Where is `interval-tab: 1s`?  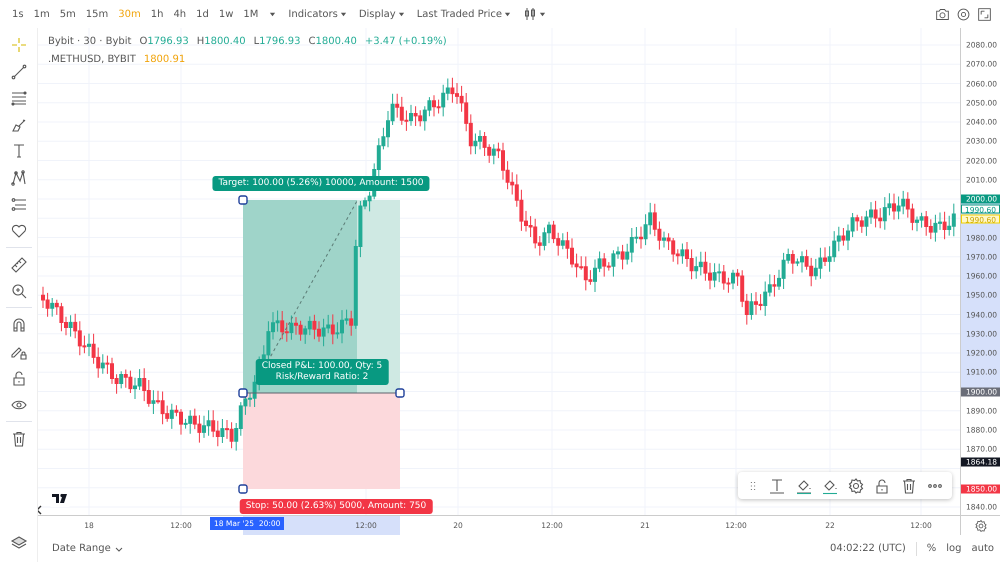
interval-tab: 1s is located at coordinates (18, 14).